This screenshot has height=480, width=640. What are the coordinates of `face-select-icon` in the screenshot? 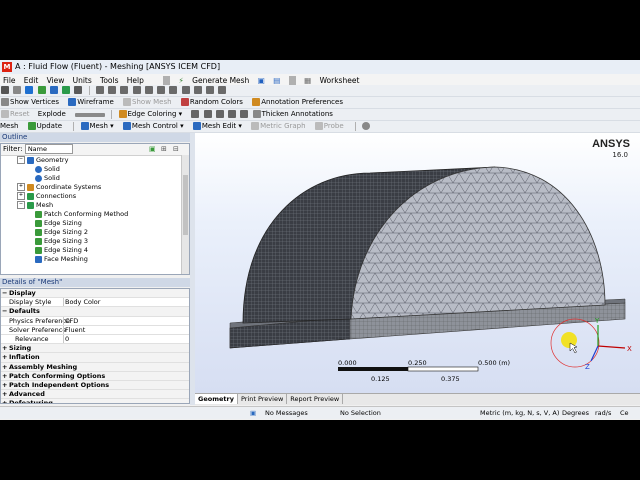 It's located at (41, 90).